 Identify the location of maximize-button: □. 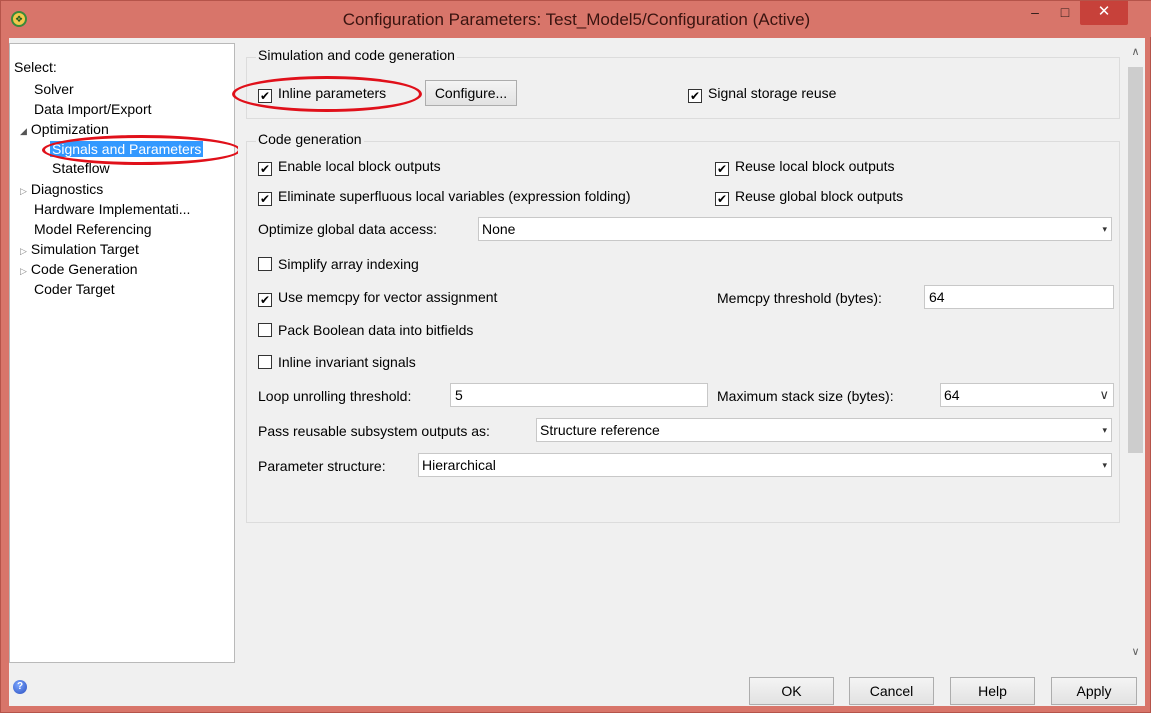
(1065, 13).